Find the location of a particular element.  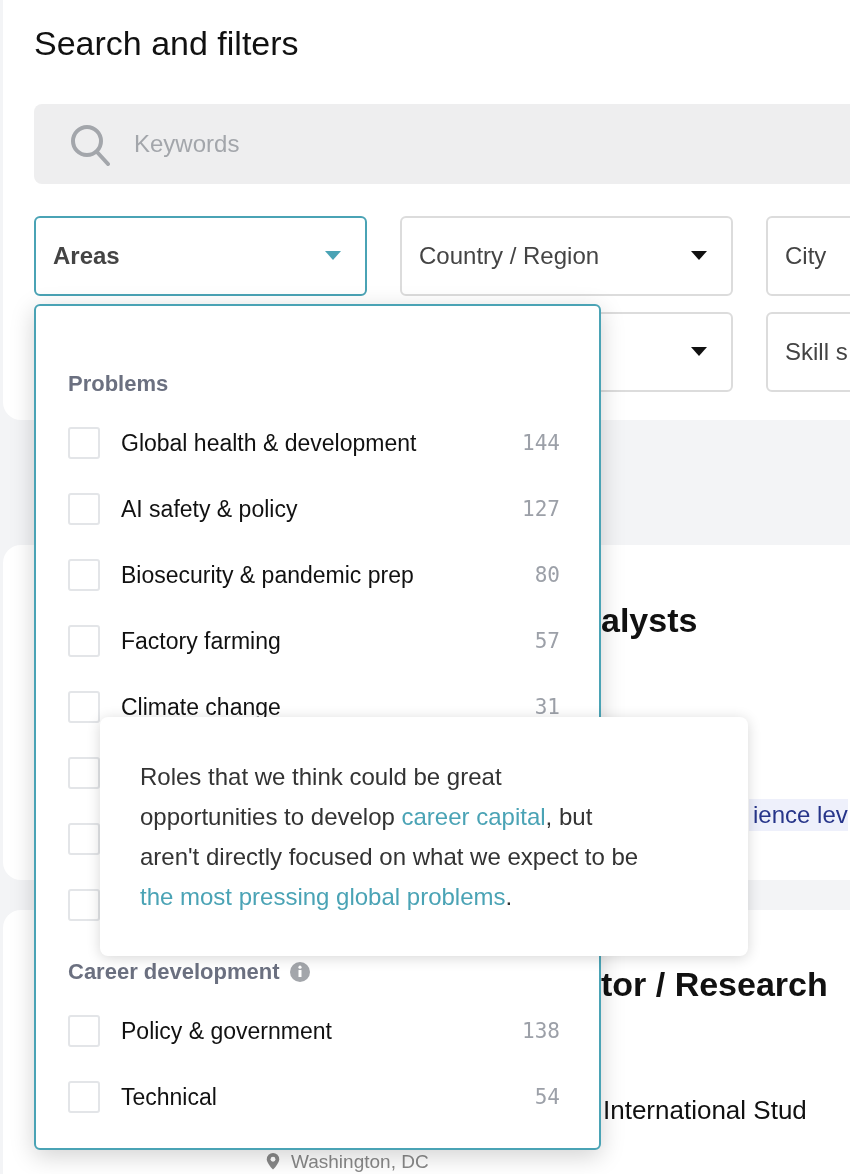

job-title: tor / Research is located at coordinates (714, 984).